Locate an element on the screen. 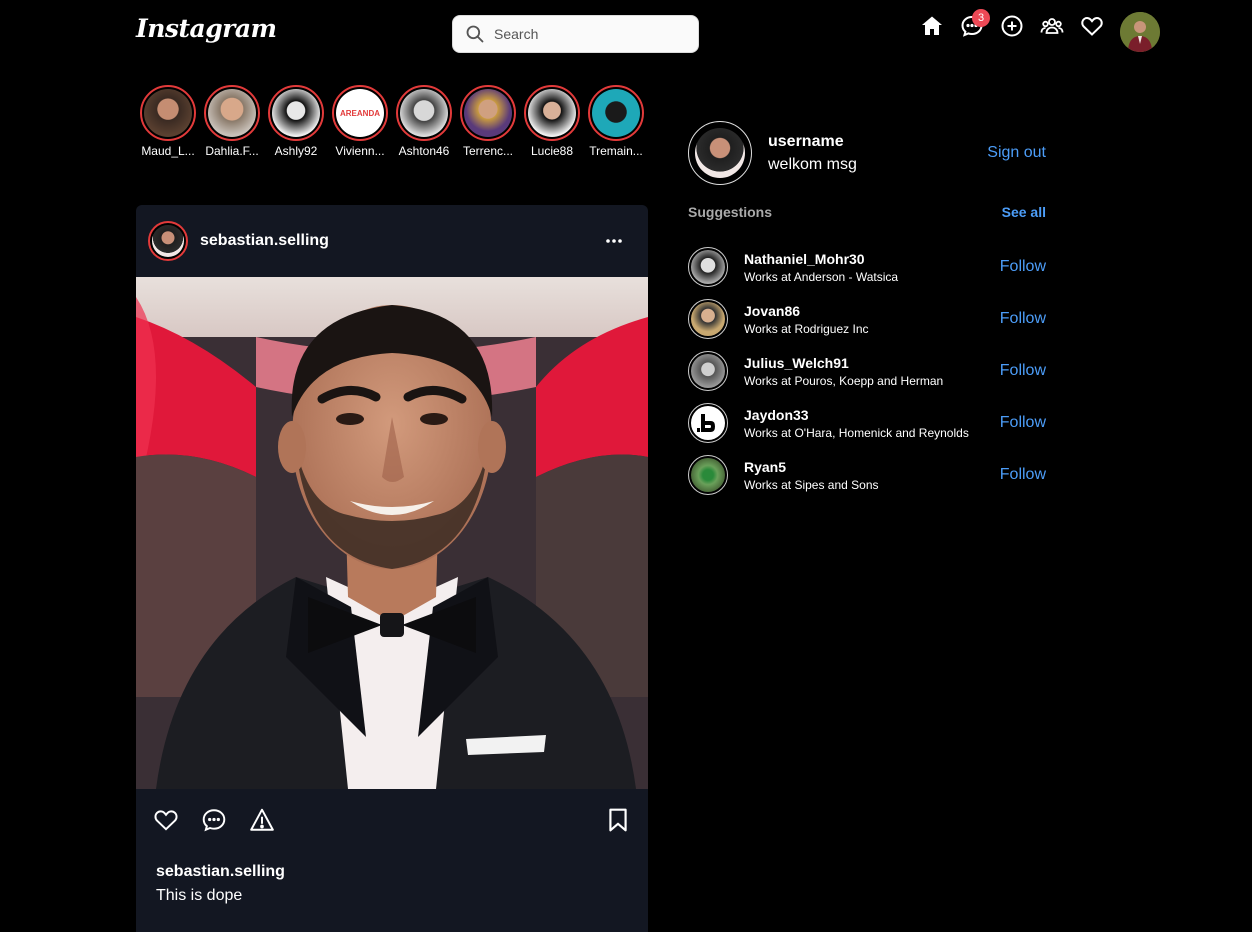 This screenshot has height=932, width=1252. post-username: sebastian.selling is located at coordinates (264, 241).